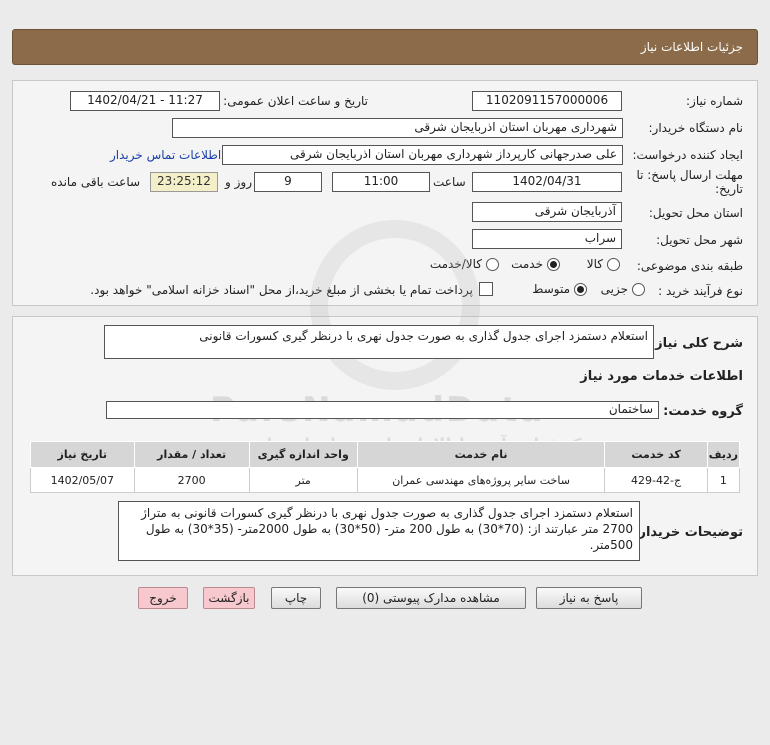 The width and height of the screenshot is (770, 745). I want to click on deadline-label-2: تاریخ:, so click(729, 189).